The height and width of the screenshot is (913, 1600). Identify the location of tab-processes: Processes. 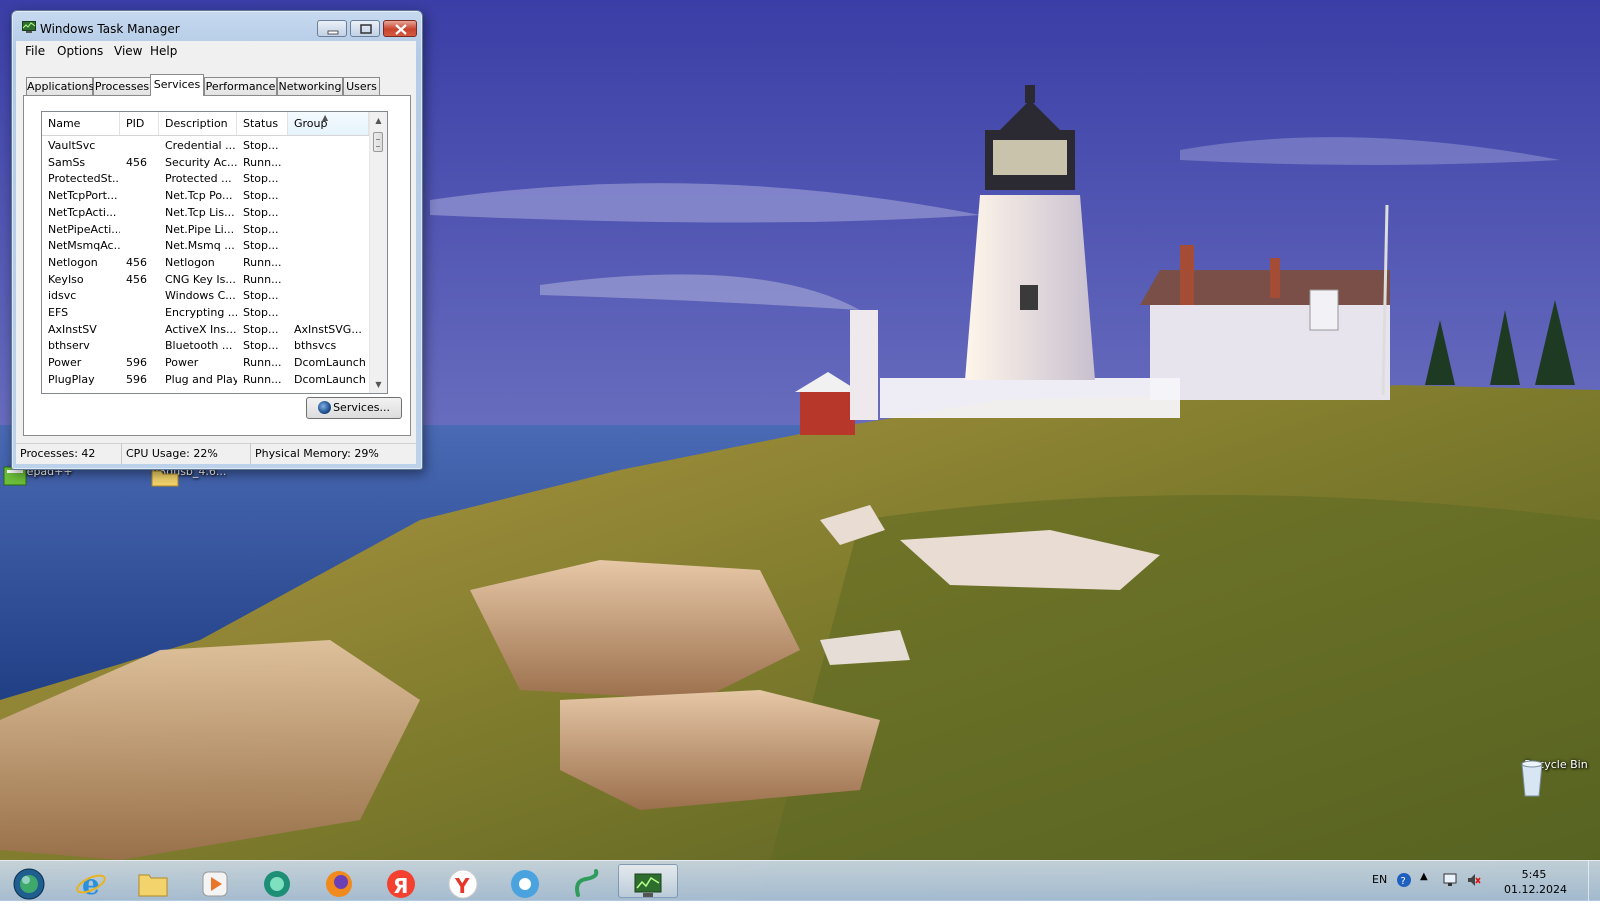
(122, 86).